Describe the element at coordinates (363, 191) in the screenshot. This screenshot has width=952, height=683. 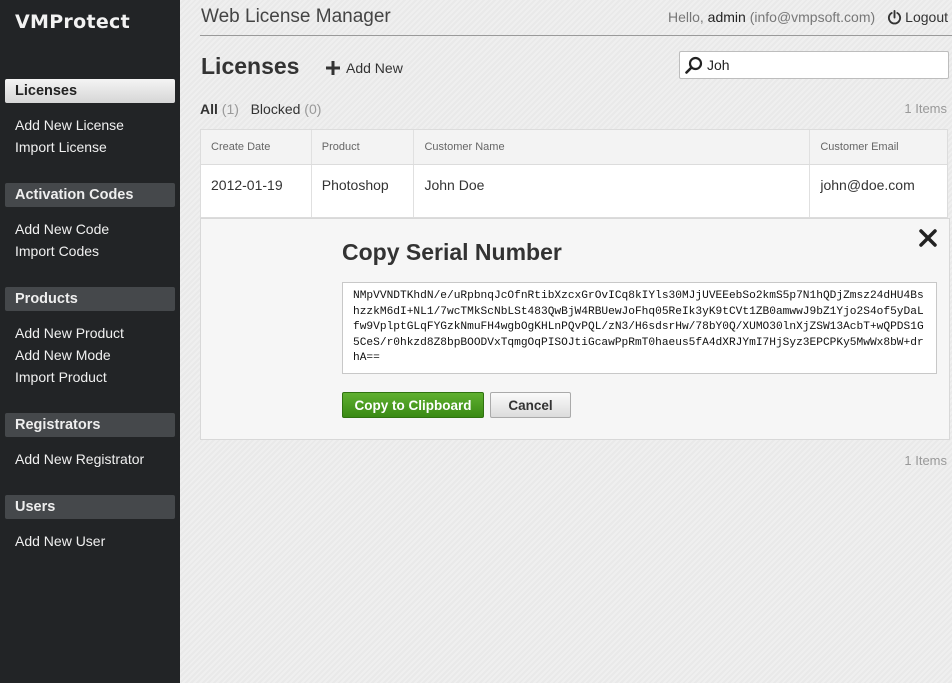
I see `cell-product: Photoshop` at that location.